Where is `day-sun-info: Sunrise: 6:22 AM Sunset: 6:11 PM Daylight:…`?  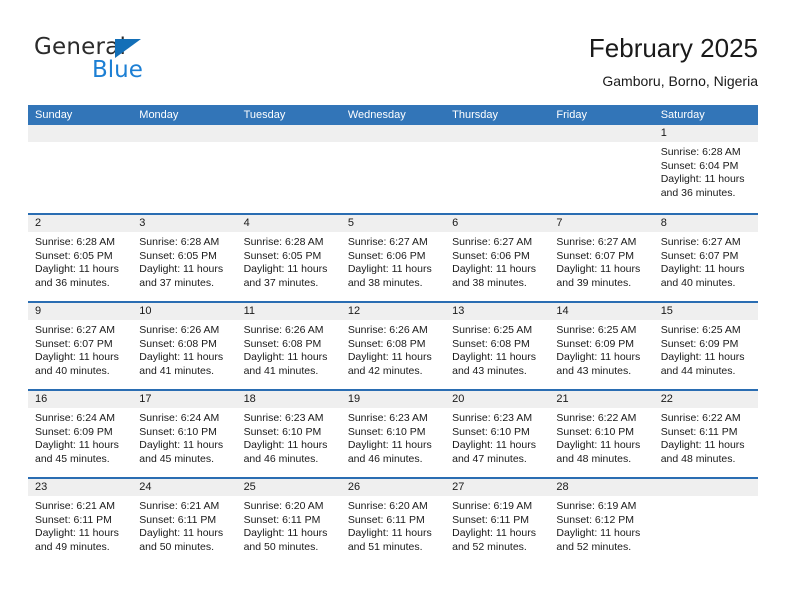
day-sun-info: Sunrise: 6:22 AM Sunset: 6:11 PM Daylight:… is located at coordinates (706, 437).